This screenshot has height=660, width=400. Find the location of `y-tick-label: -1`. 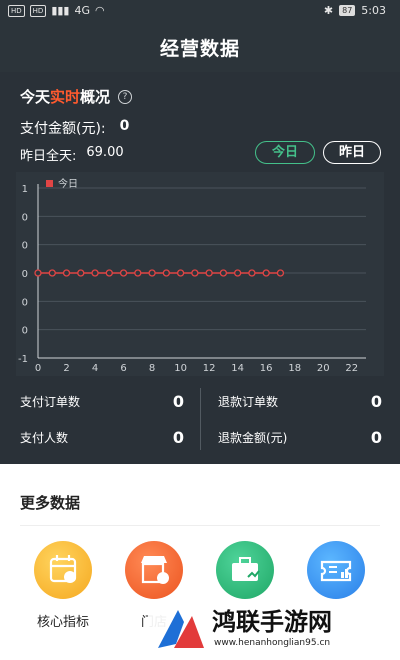

y-tick-label: -1 is located at coordinates (23, 359).